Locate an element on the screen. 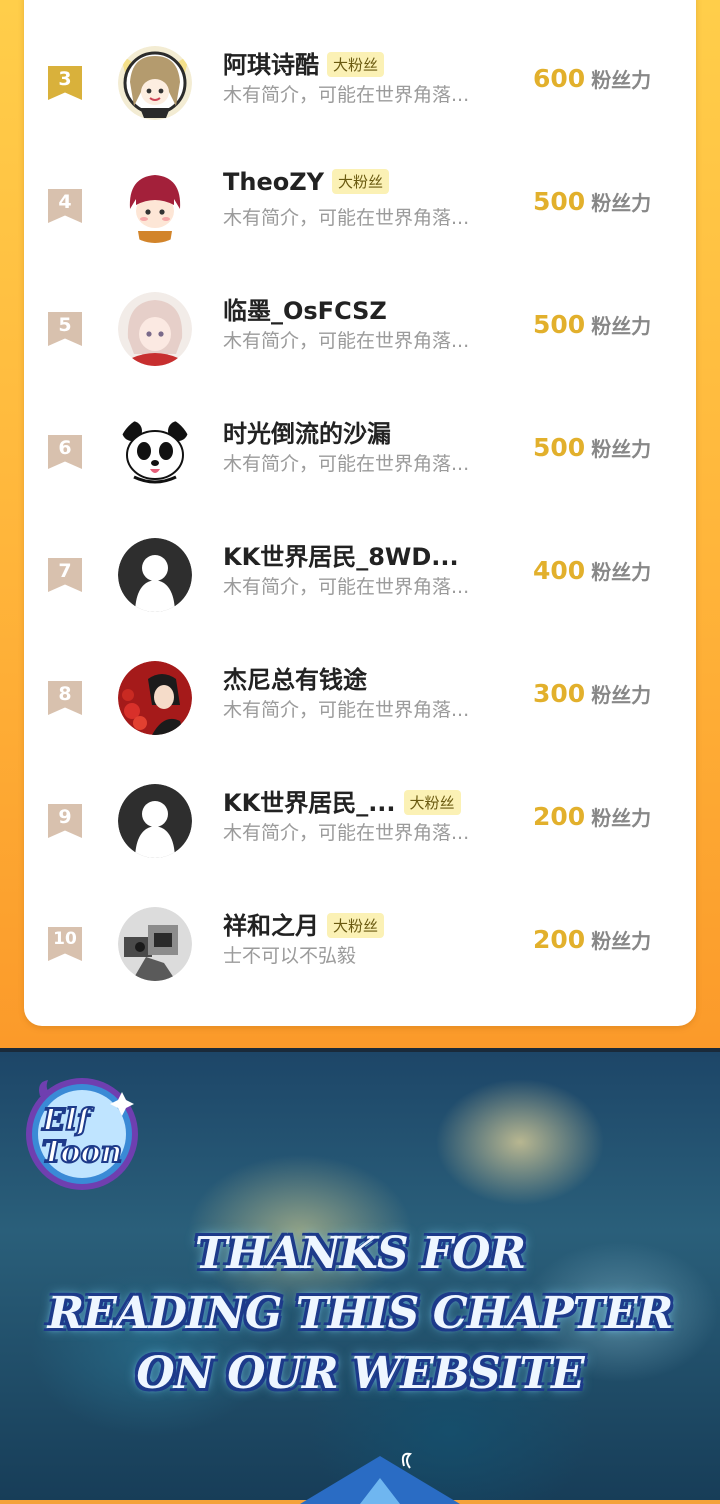 This screenshot has width=720, height=1504. crown-ornament-icon is located at coordinates (380, 1478).